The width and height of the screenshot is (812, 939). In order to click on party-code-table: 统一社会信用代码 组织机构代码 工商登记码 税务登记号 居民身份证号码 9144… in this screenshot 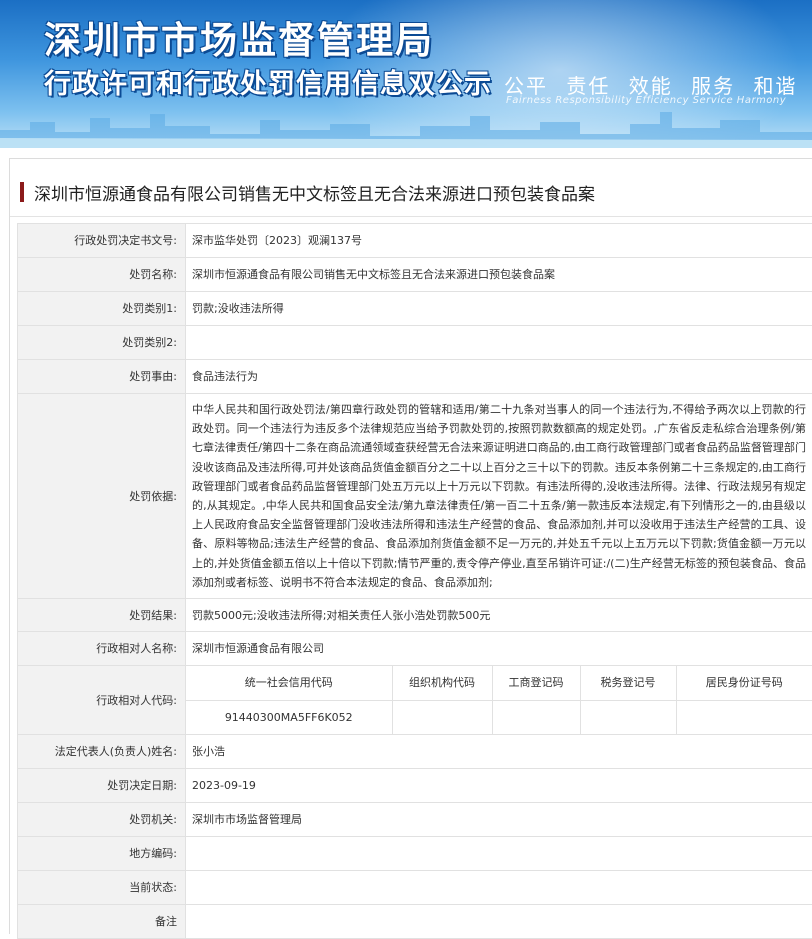, I will do `click(499, 700)`.